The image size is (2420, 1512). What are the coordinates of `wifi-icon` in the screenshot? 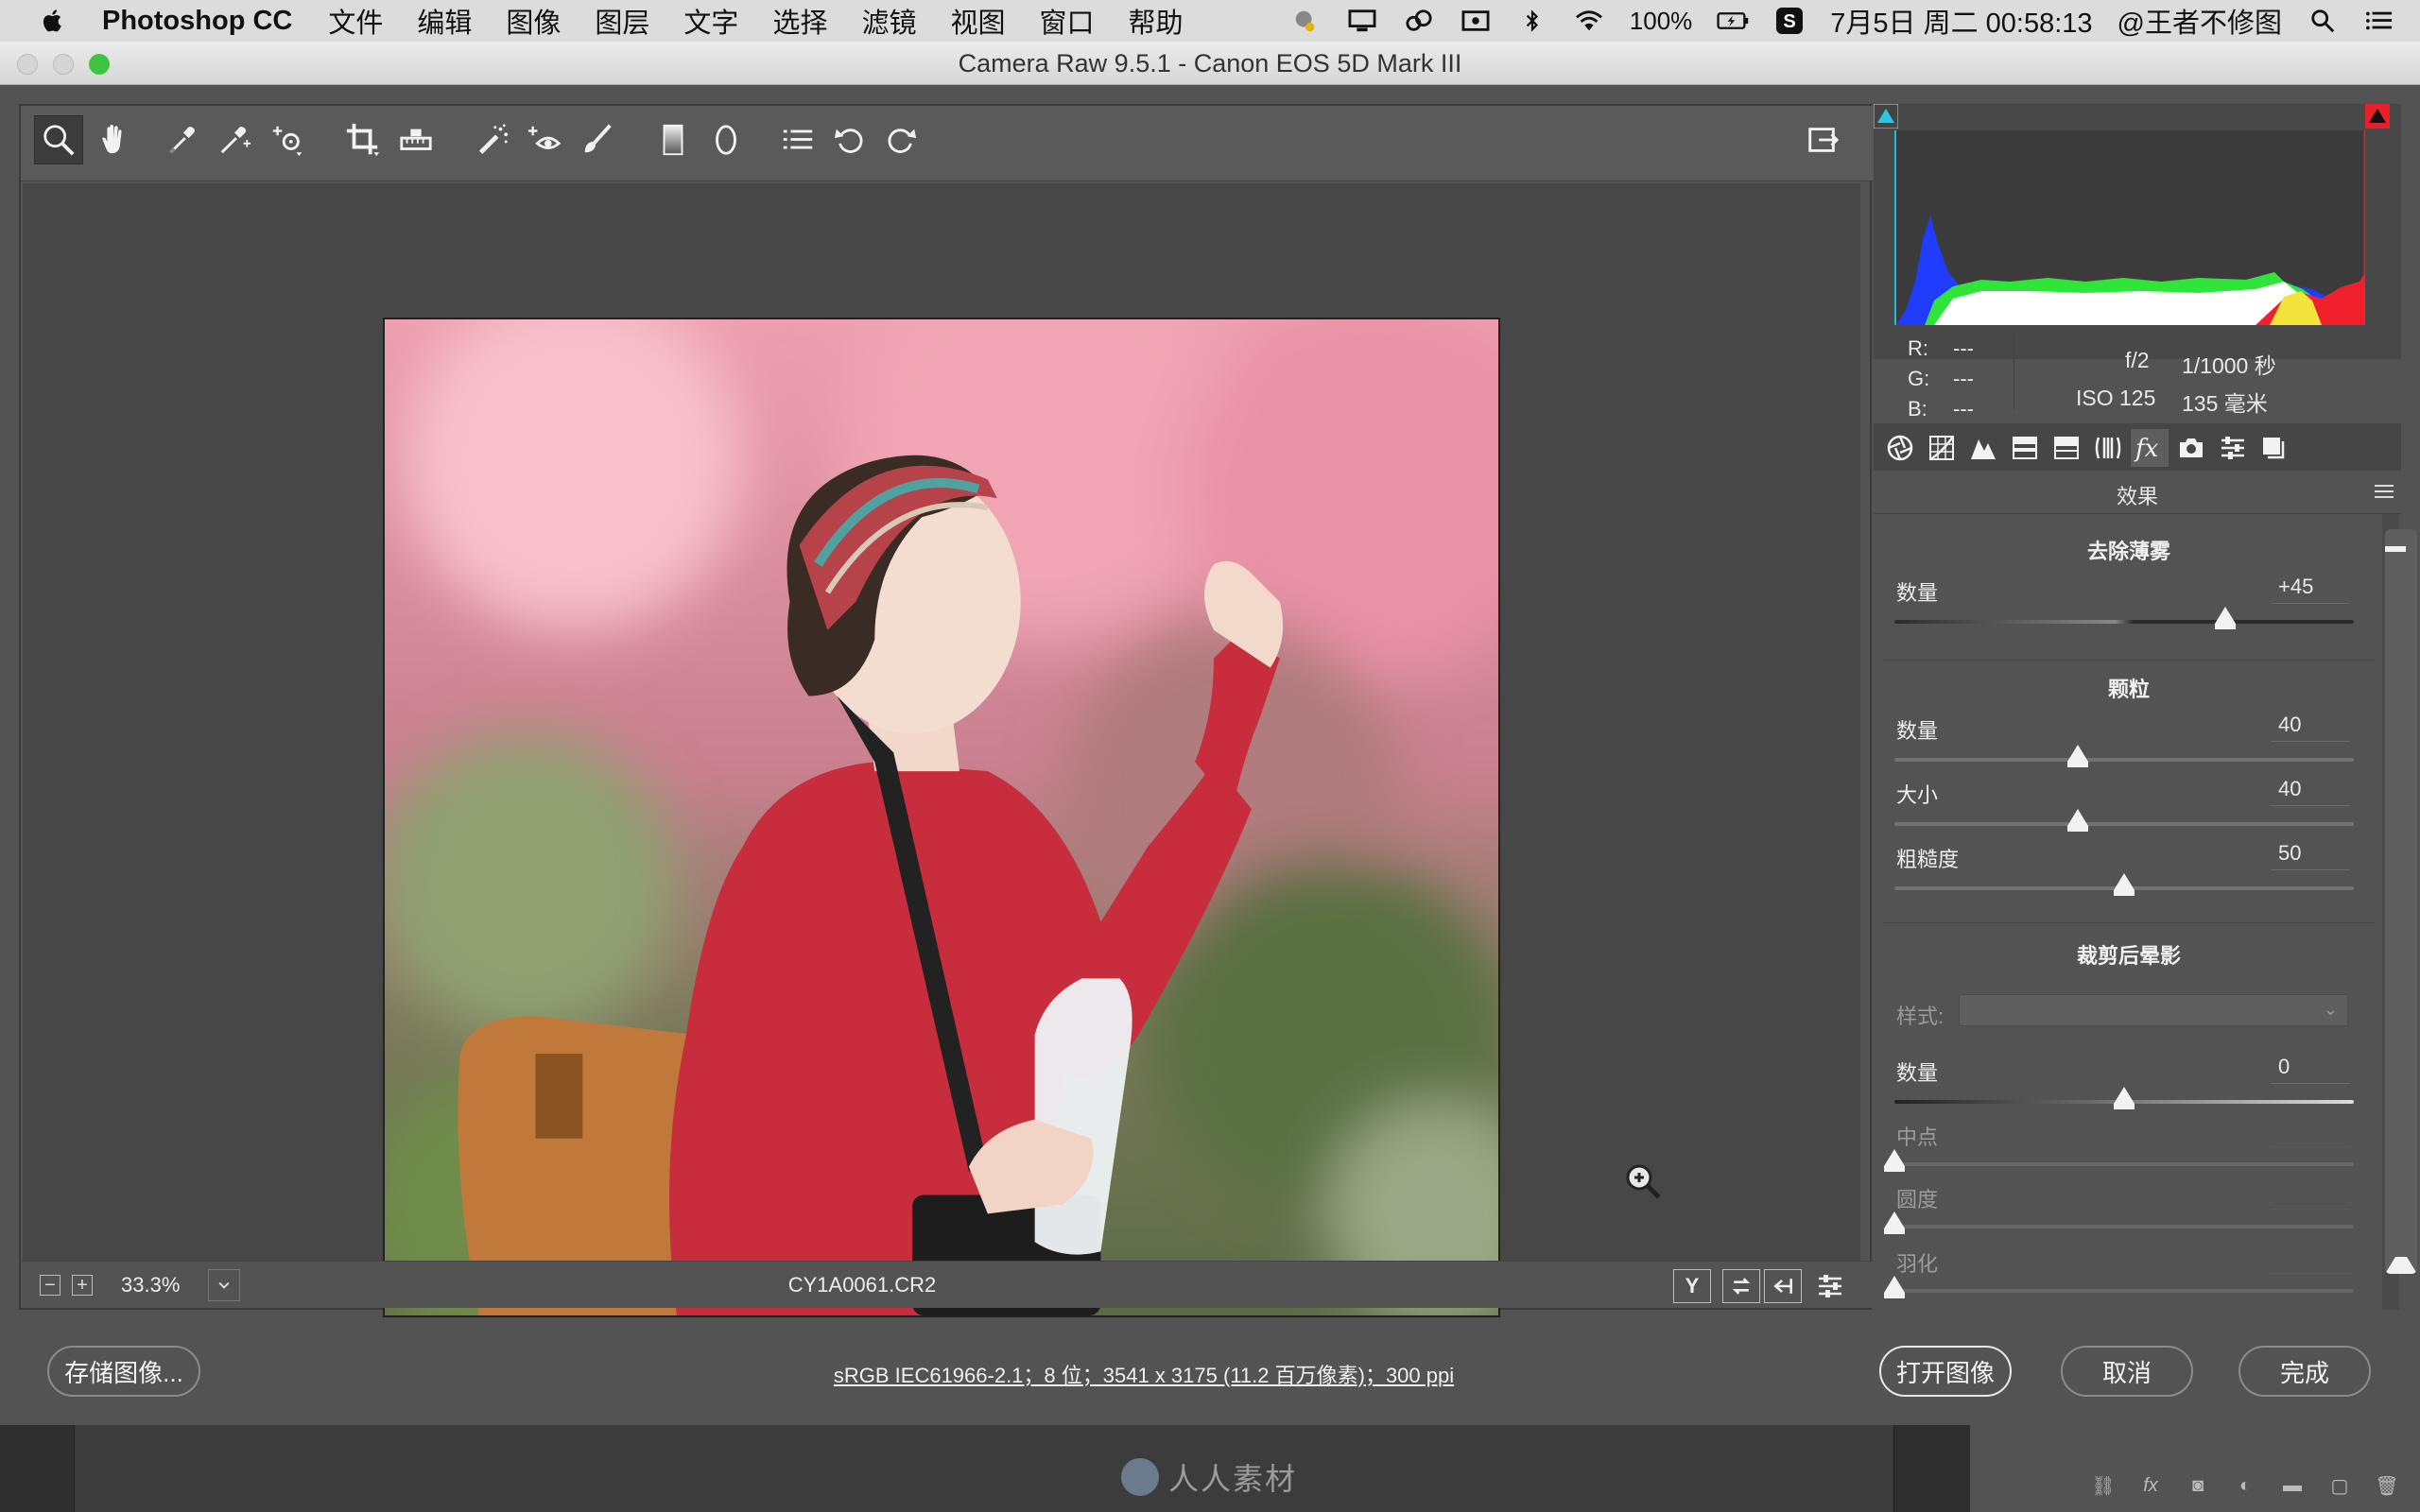 It's located at (1589, 21).